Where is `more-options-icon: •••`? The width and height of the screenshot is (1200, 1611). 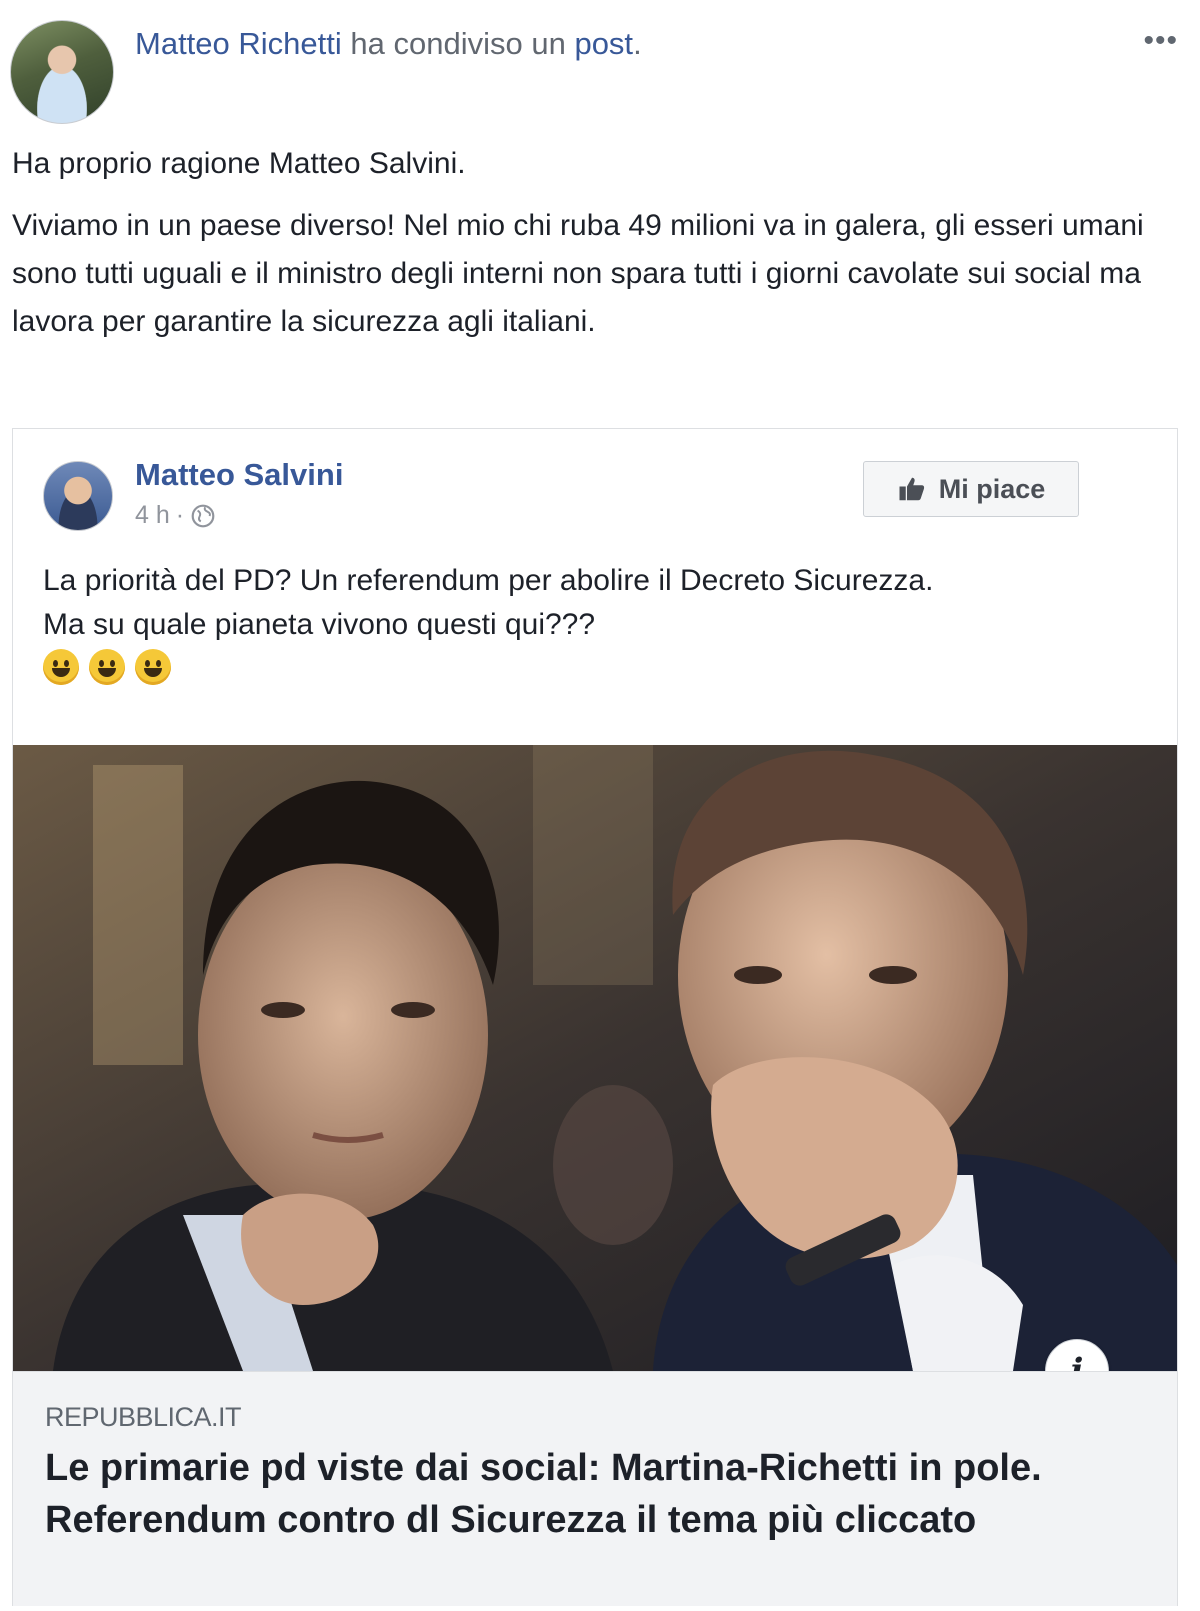
more-options-icon: ••• is located at coordinates (1160, 41).